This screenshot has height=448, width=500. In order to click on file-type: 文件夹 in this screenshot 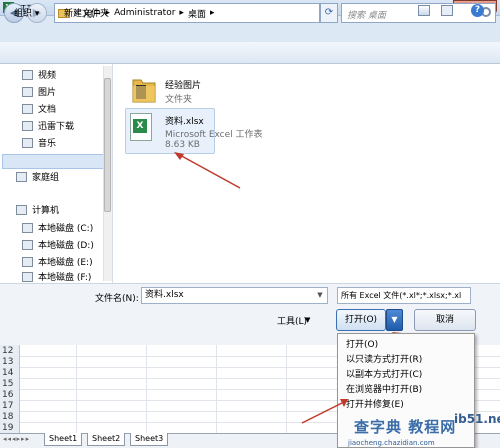, I will do `click(179, 100)`.